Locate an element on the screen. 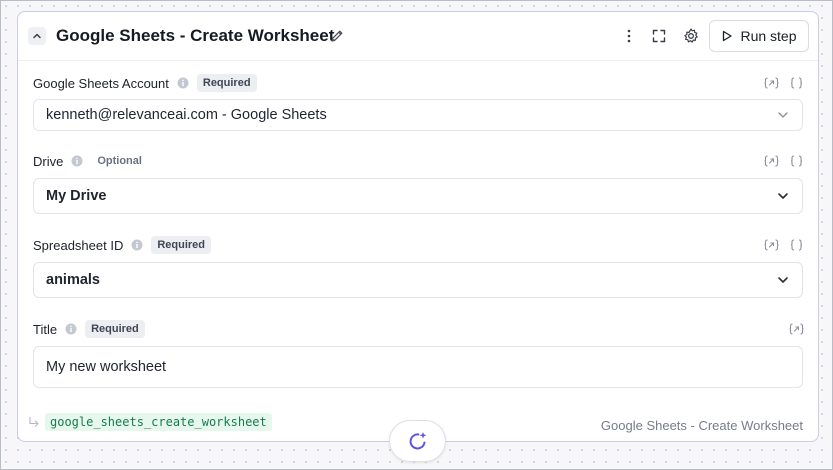 The image size is (833, 470). spreadsheet-value: animals is located at coordinates (73, 280).